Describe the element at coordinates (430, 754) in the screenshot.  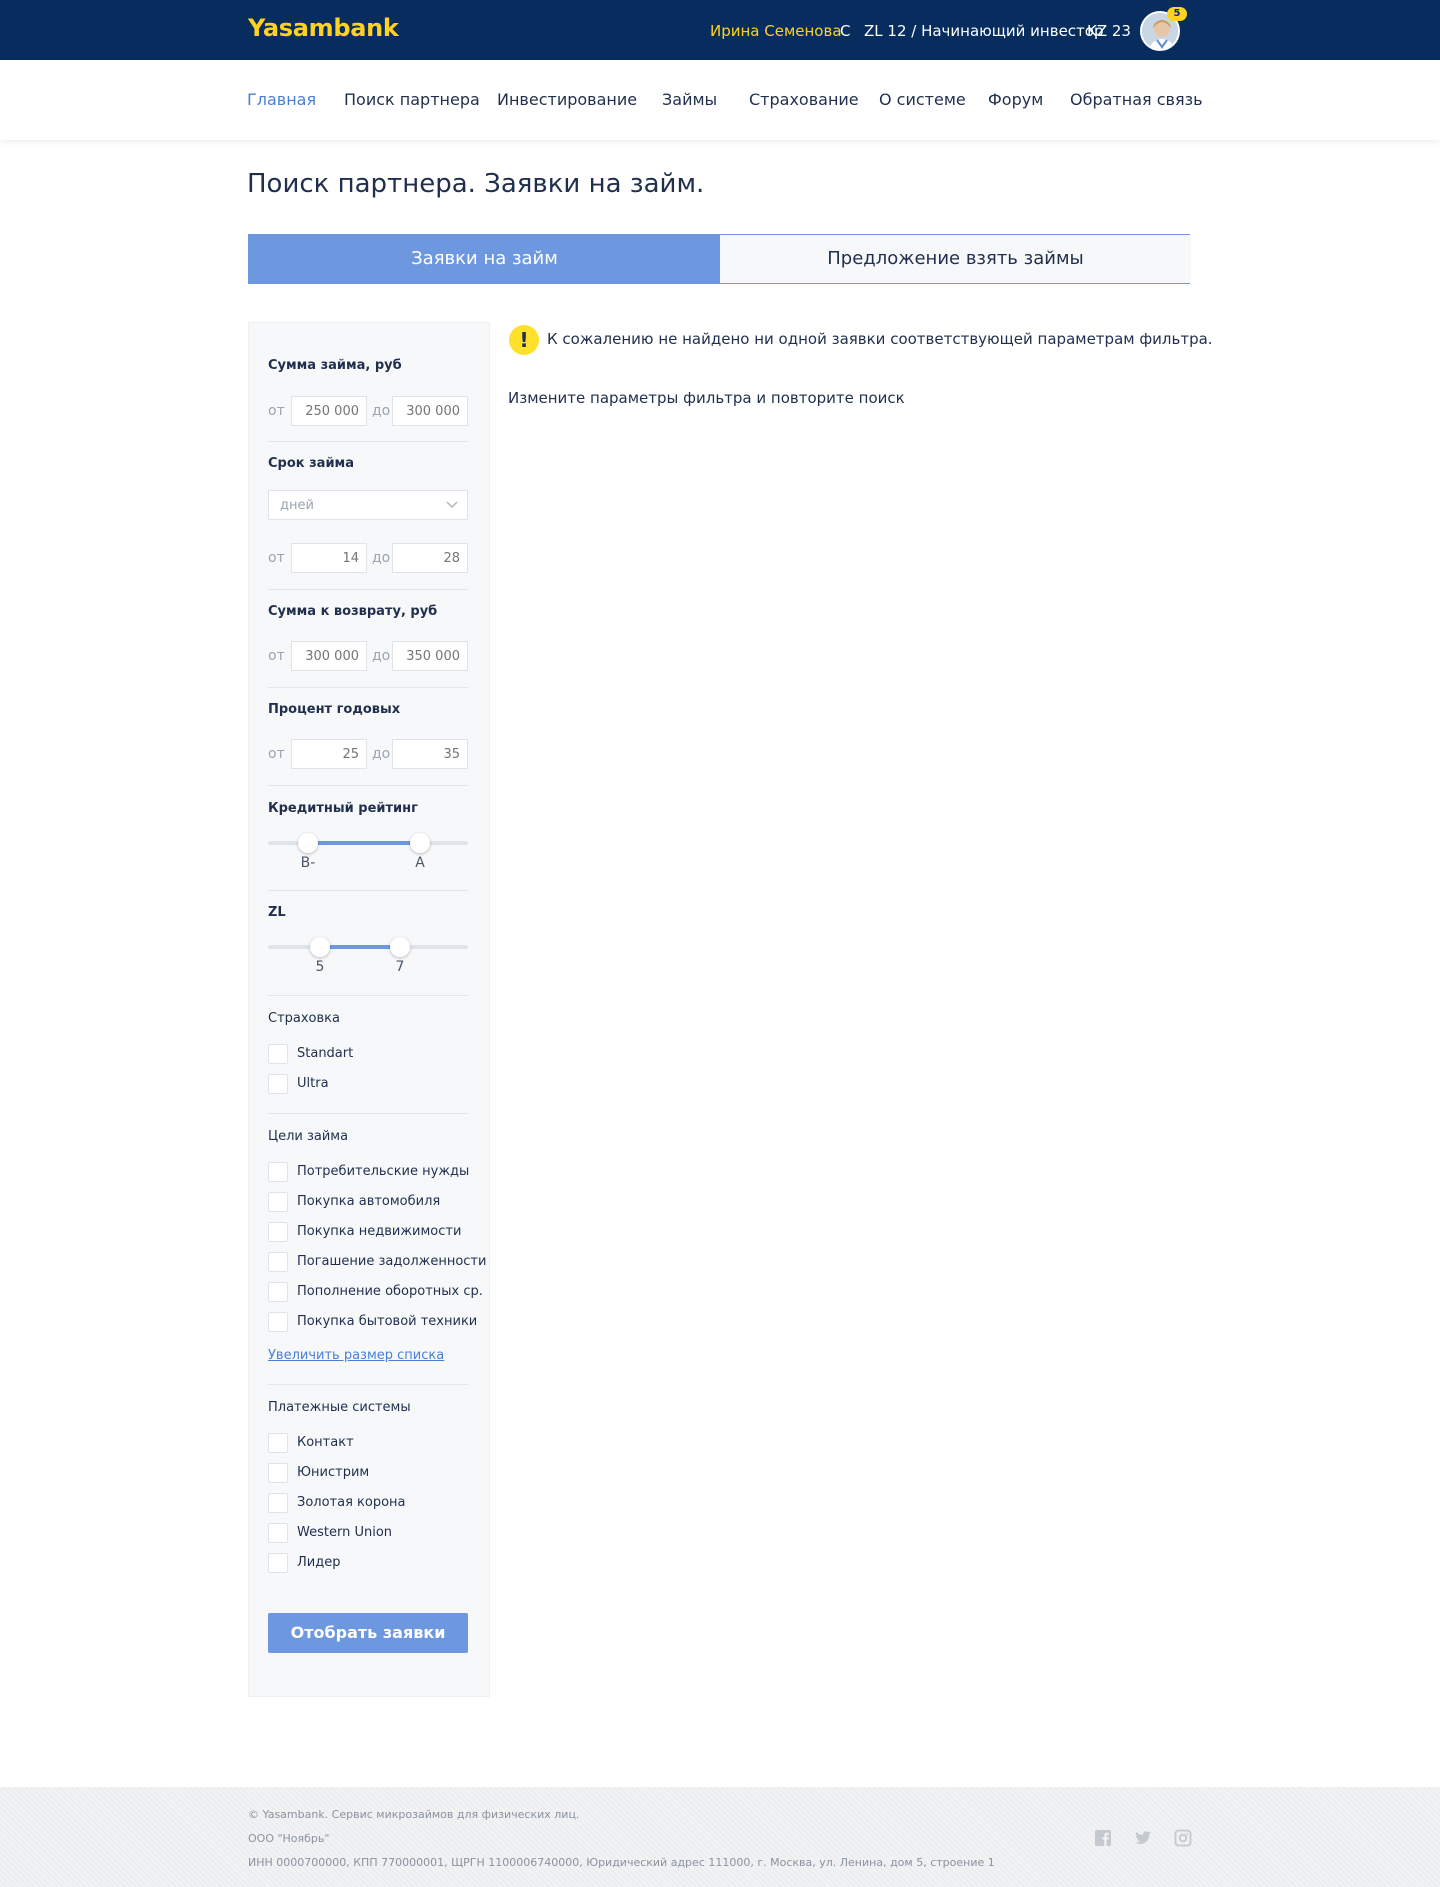
I see `annual-rate-to-input` at that location.